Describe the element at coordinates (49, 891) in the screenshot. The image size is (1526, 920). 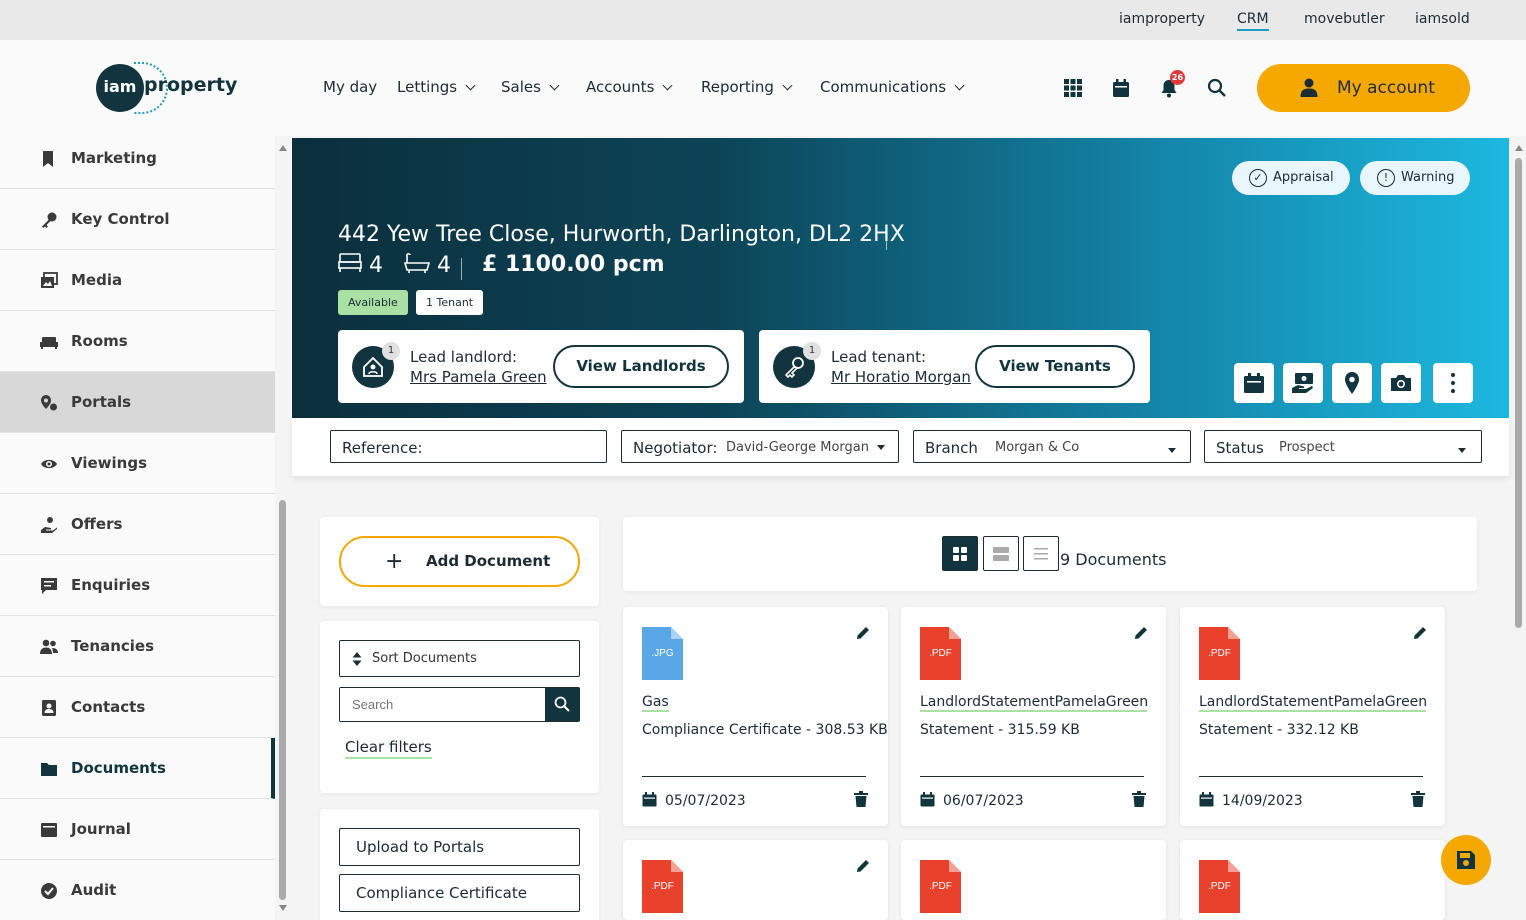
I see `check-circle-icon` at that location.